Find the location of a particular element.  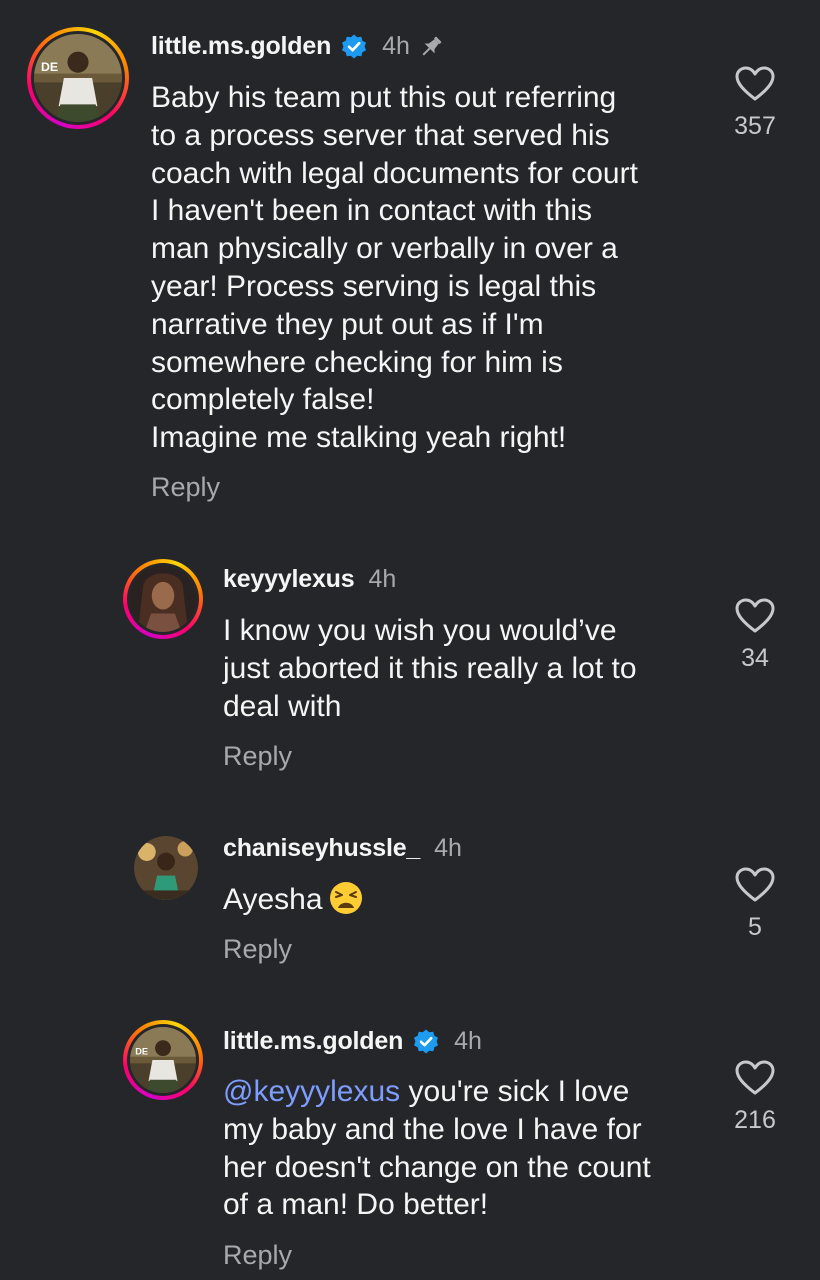

mention-link: @keyyylexus is located at coordinates (311, 1091).